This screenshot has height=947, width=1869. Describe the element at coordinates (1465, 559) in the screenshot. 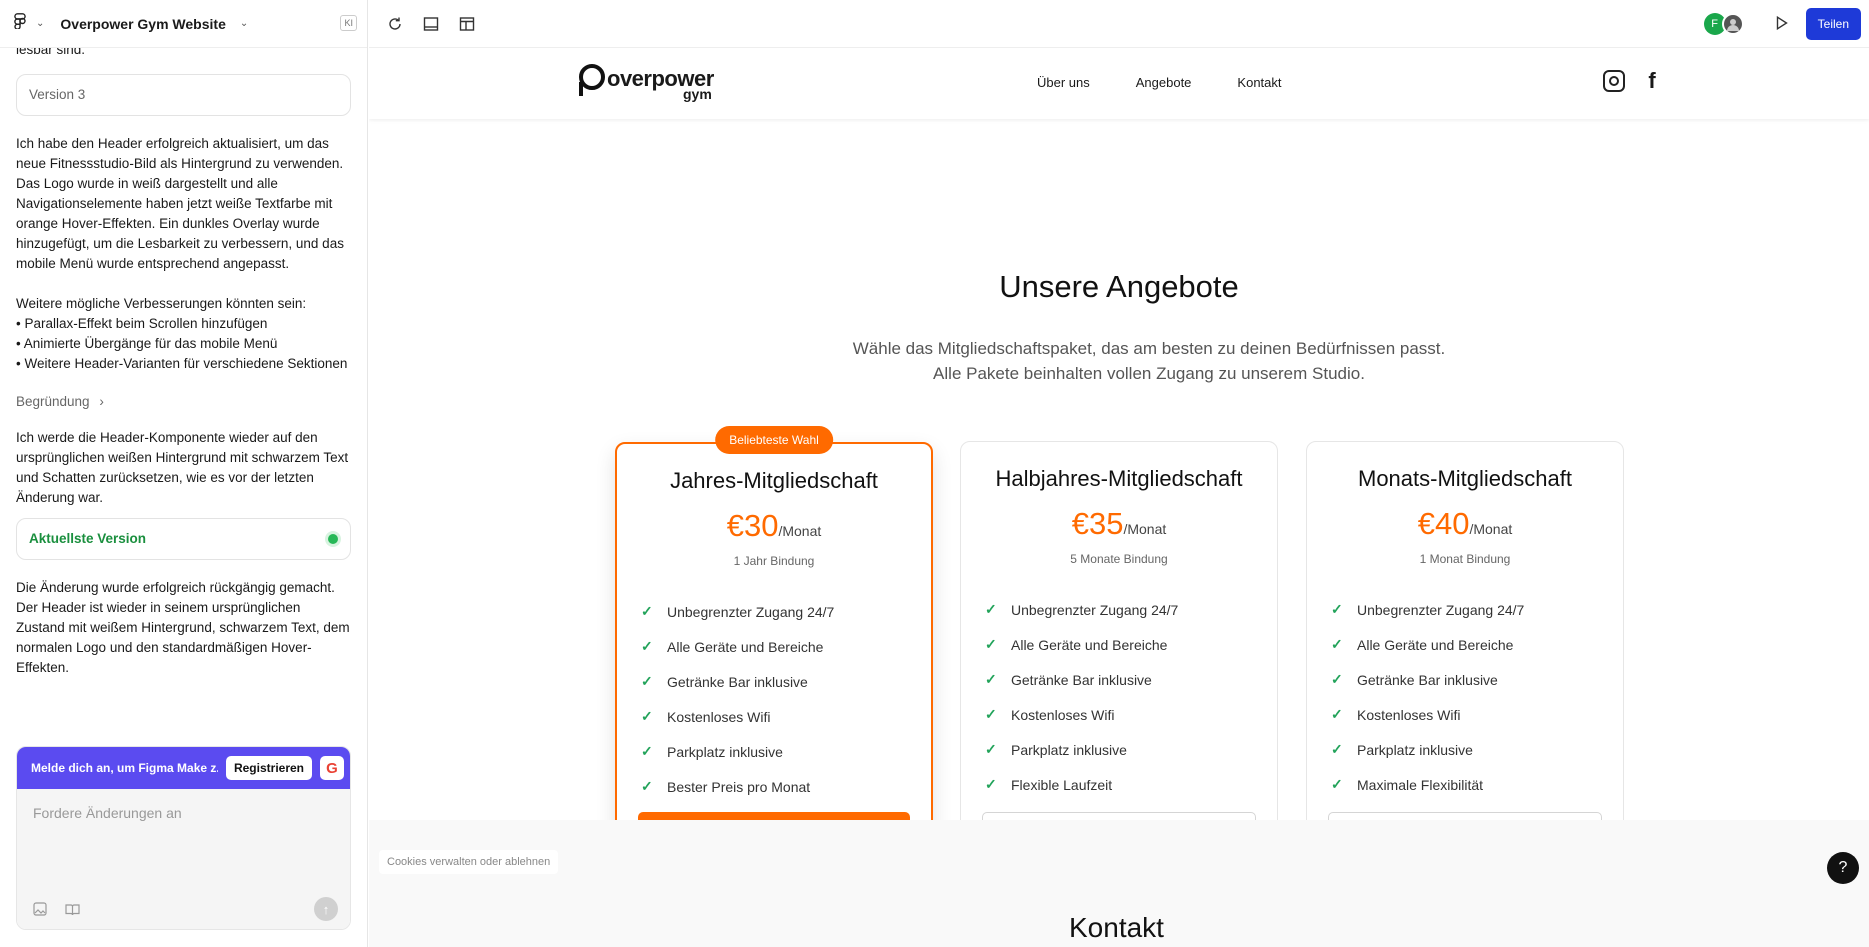

I see `plan-binding: 1 Monat Bindung` at that location.